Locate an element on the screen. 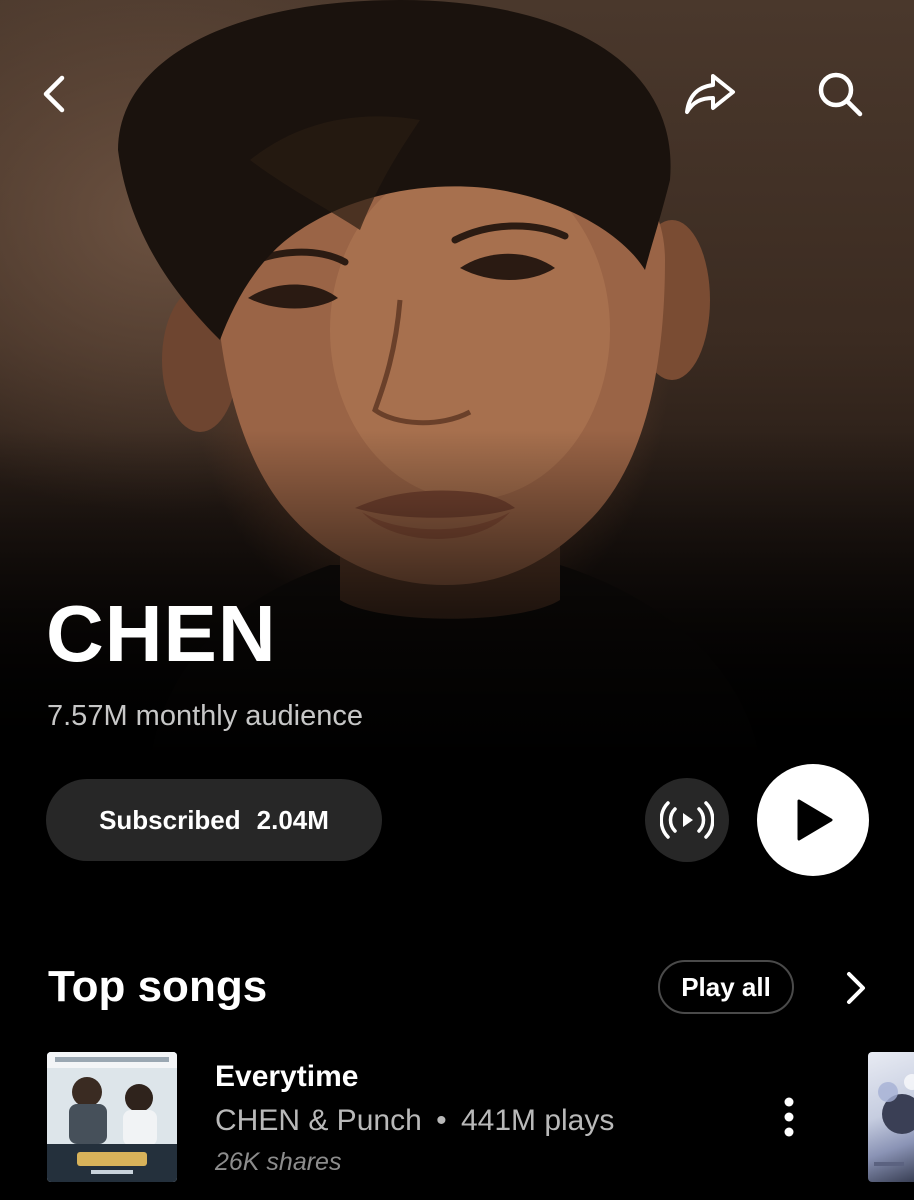 This screenshot has height=1200, width=914. song-artists: CHEN & Punch is located at coordinates (318, 1120).